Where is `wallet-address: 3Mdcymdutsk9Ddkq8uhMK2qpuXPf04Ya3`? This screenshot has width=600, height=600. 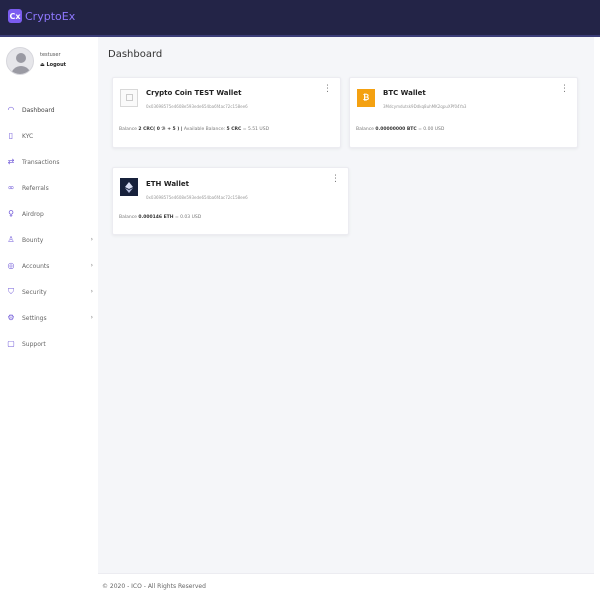 wallet-address: 3Mdcymdutsk9Ddkq8uhMK2qpuXPf04Ya3 is located at coordinates (425, 106).